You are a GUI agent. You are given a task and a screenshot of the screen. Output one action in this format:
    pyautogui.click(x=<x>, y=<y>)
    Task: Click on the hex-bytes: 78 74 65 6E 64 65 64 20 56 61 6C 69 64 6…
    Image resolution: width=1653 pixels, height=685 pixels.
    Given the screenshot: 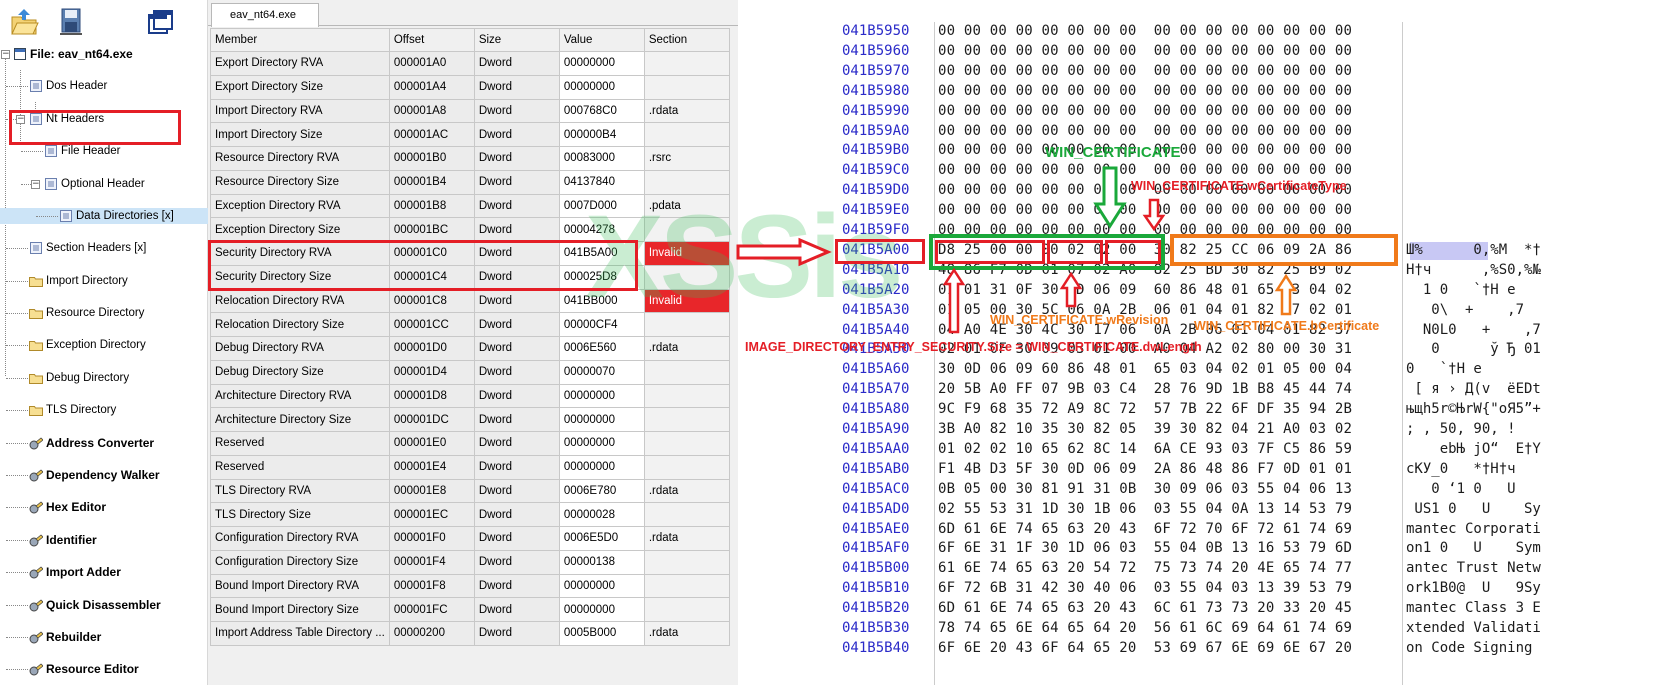 What is the action you would take?
    pyautogui.click(x=1145, y=628)
    